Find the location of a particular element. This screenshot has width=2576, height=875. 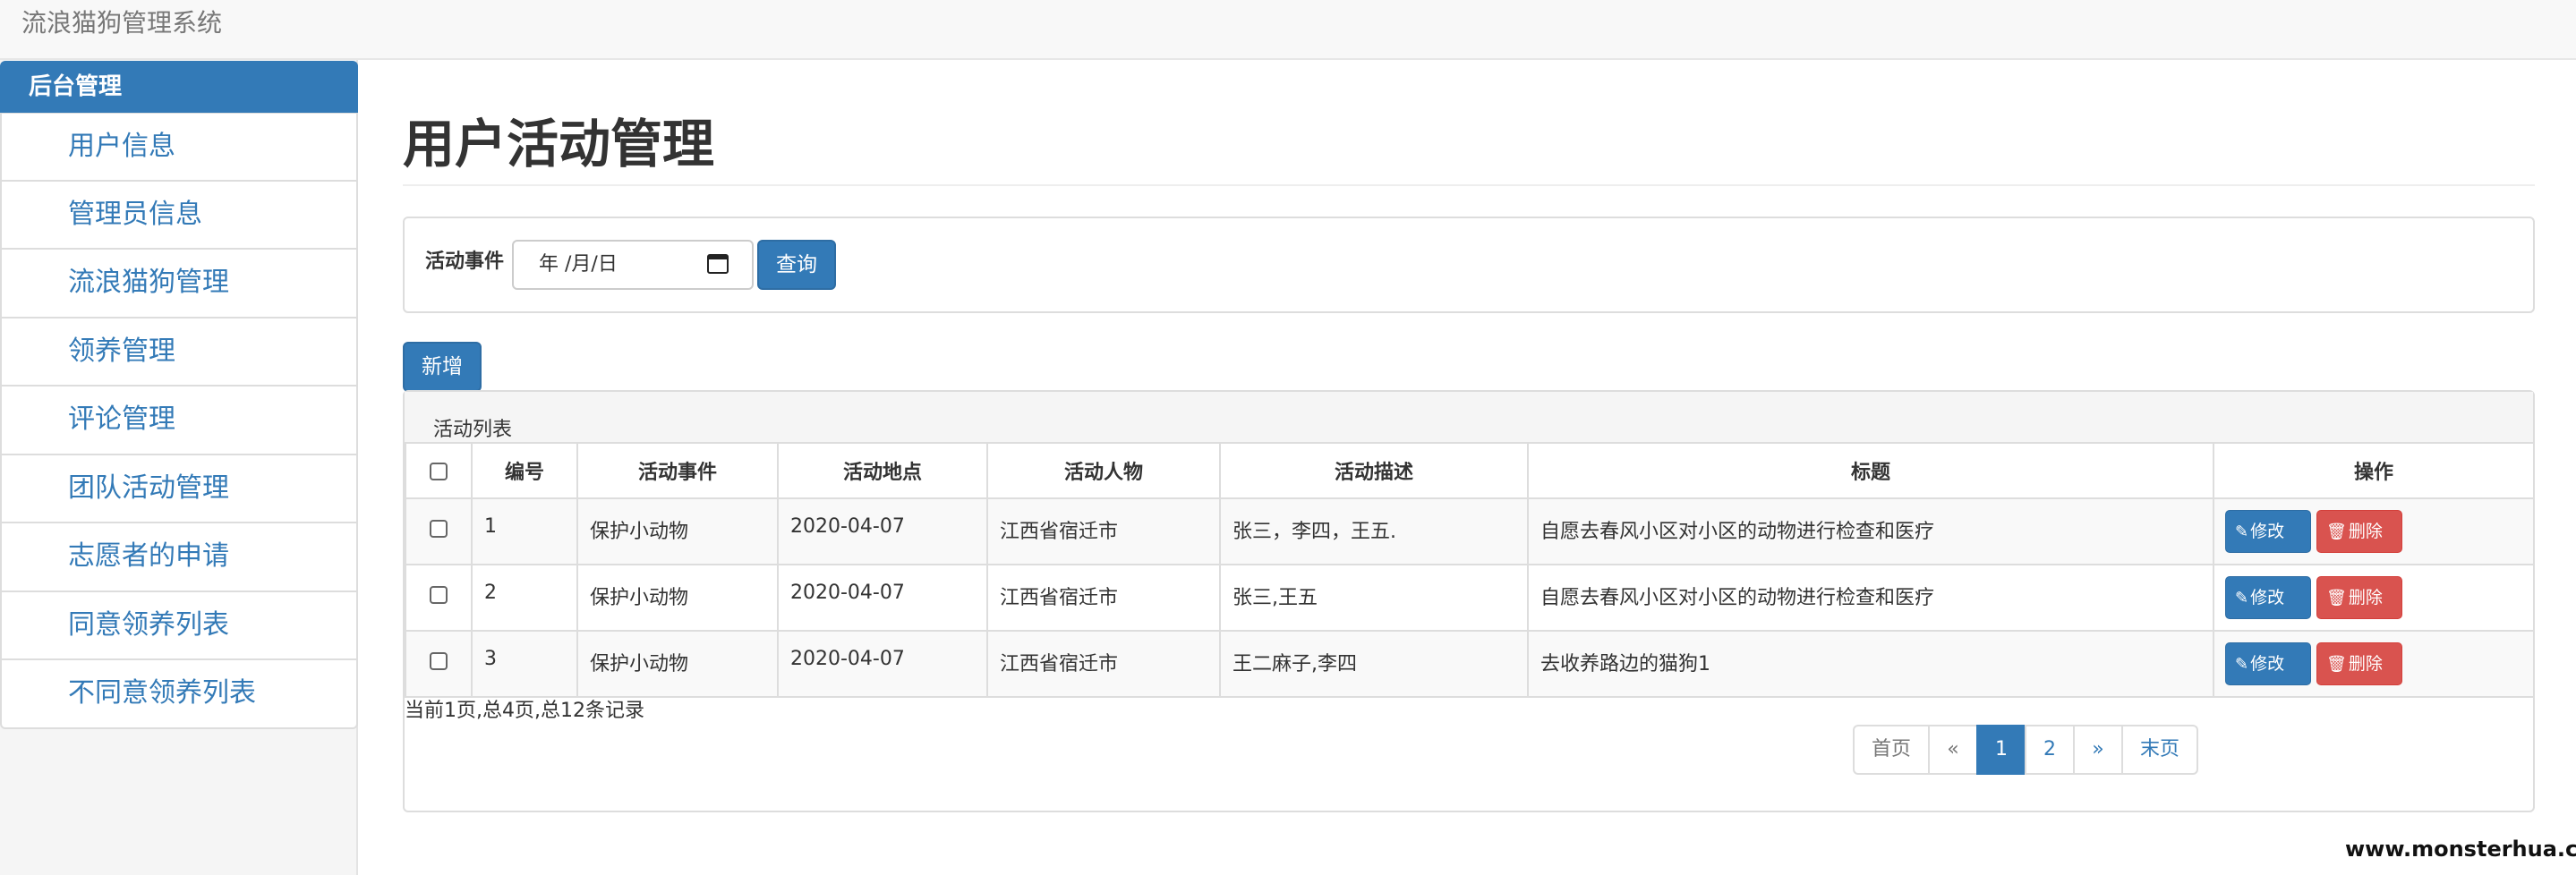

page-title: 用户活动管理 is located at coordinates (559, 144).